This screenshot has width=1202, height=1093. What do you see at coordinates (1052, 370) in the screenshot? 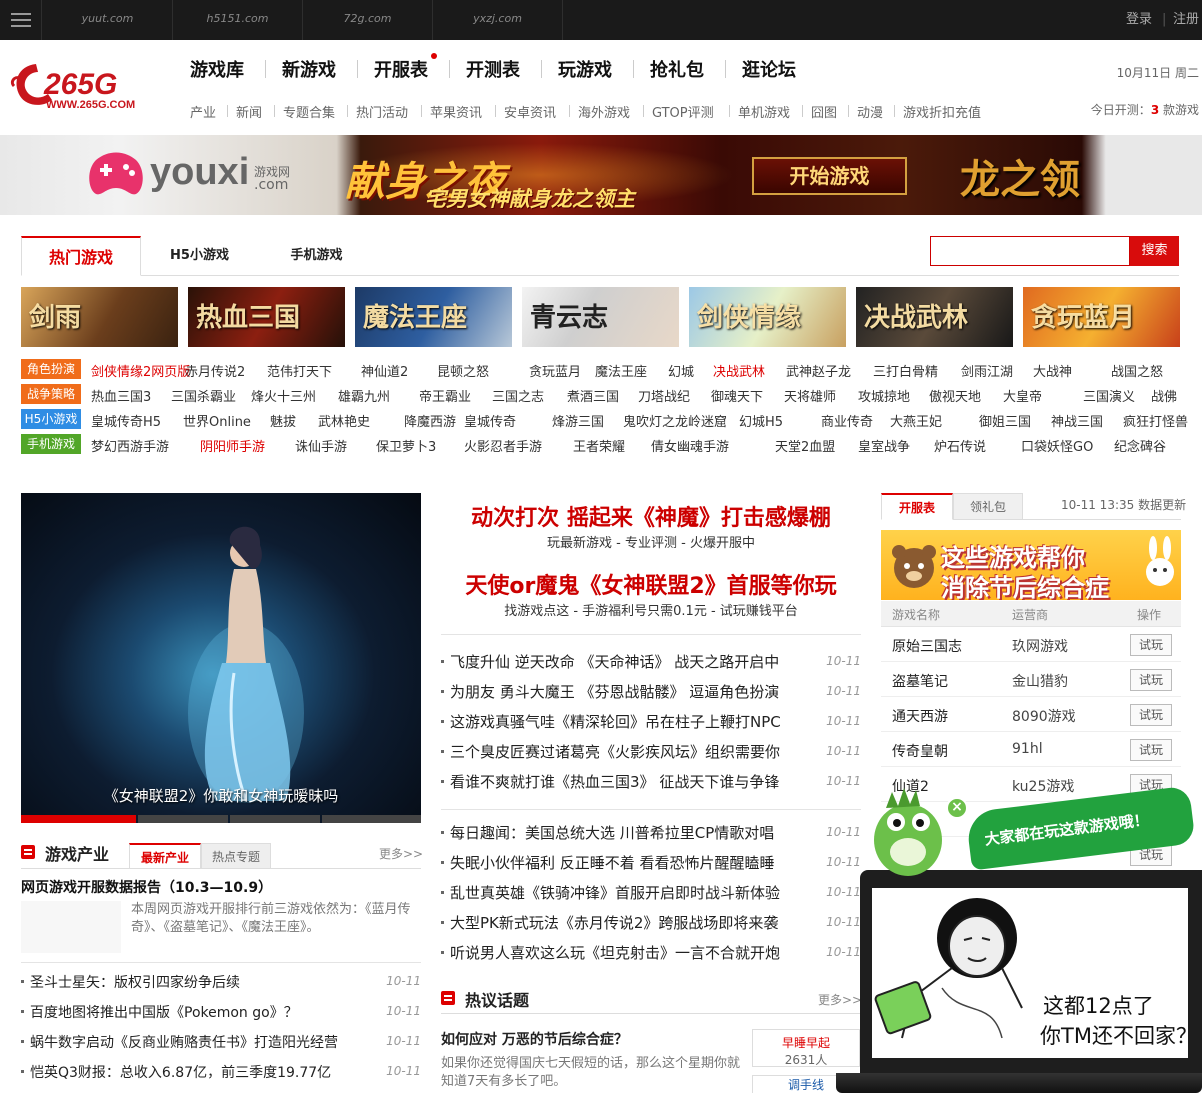
I see `game-link: 大战神` at bounding box center [1052, 370].